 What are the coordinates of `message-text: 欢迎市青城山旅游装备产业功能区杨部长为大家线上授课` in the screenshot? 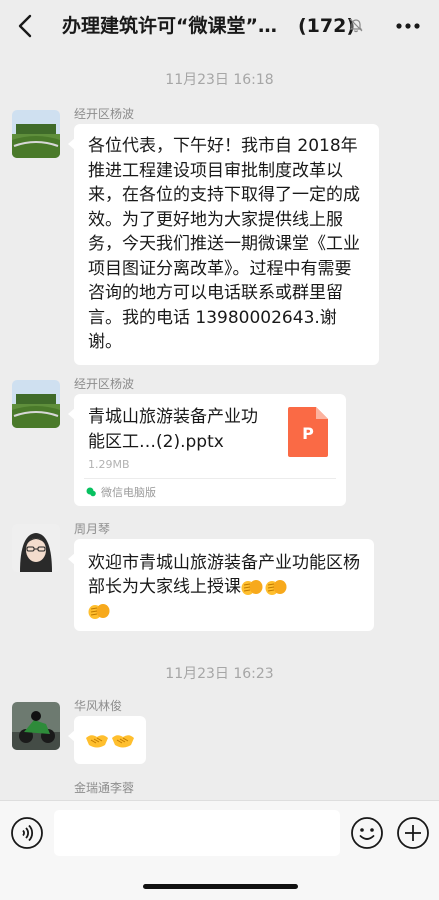 It's located at (224, 575).